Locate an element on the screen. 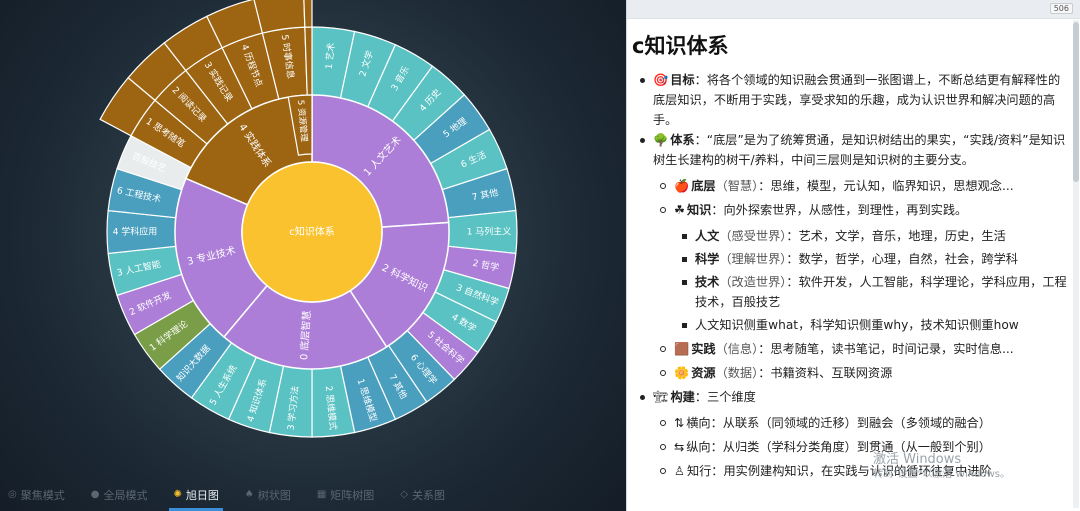 This screenshot has height=511, width=1080. tab-matrix: ▦ 矩阵树图 is located at coordinates (345, 495).